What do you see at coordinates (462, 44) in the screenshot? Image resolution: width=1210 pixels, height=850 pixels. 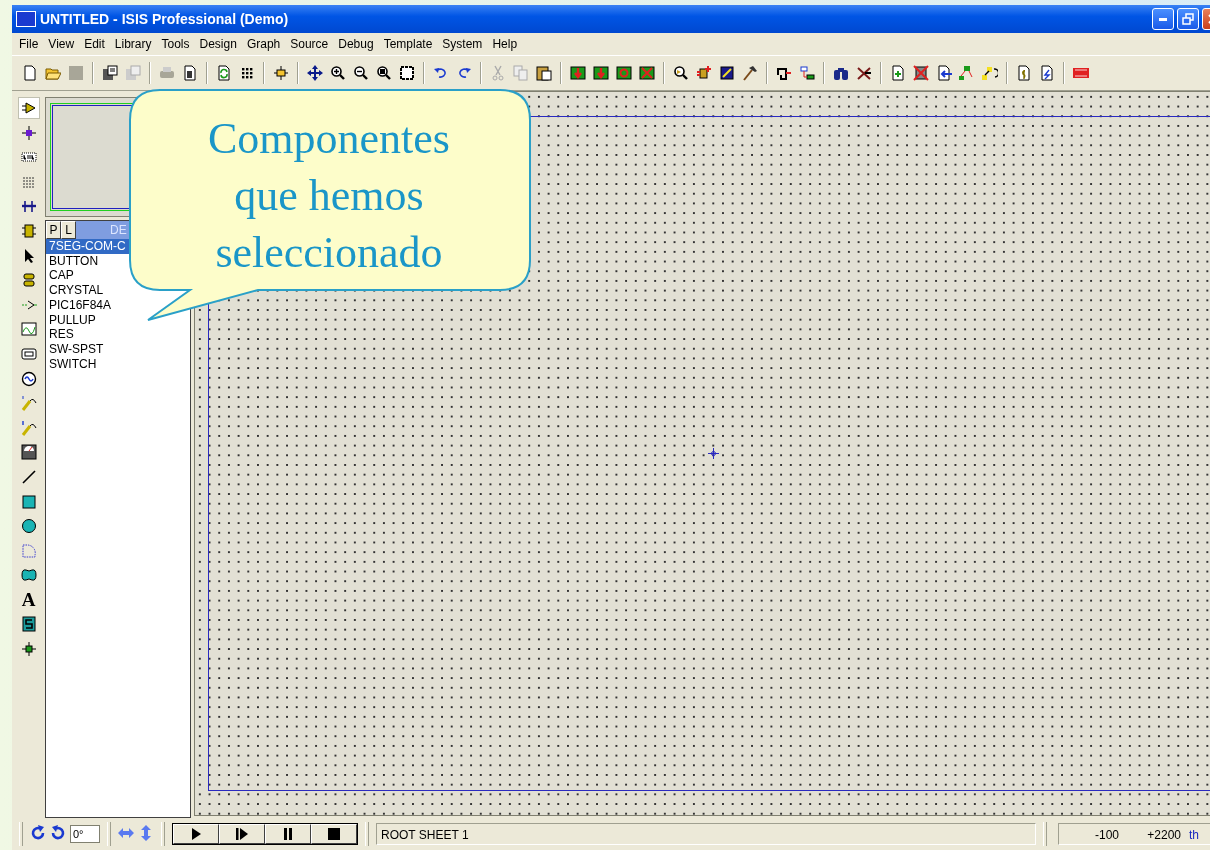 I see `menu-item: System` at bounding box center [462, 44].